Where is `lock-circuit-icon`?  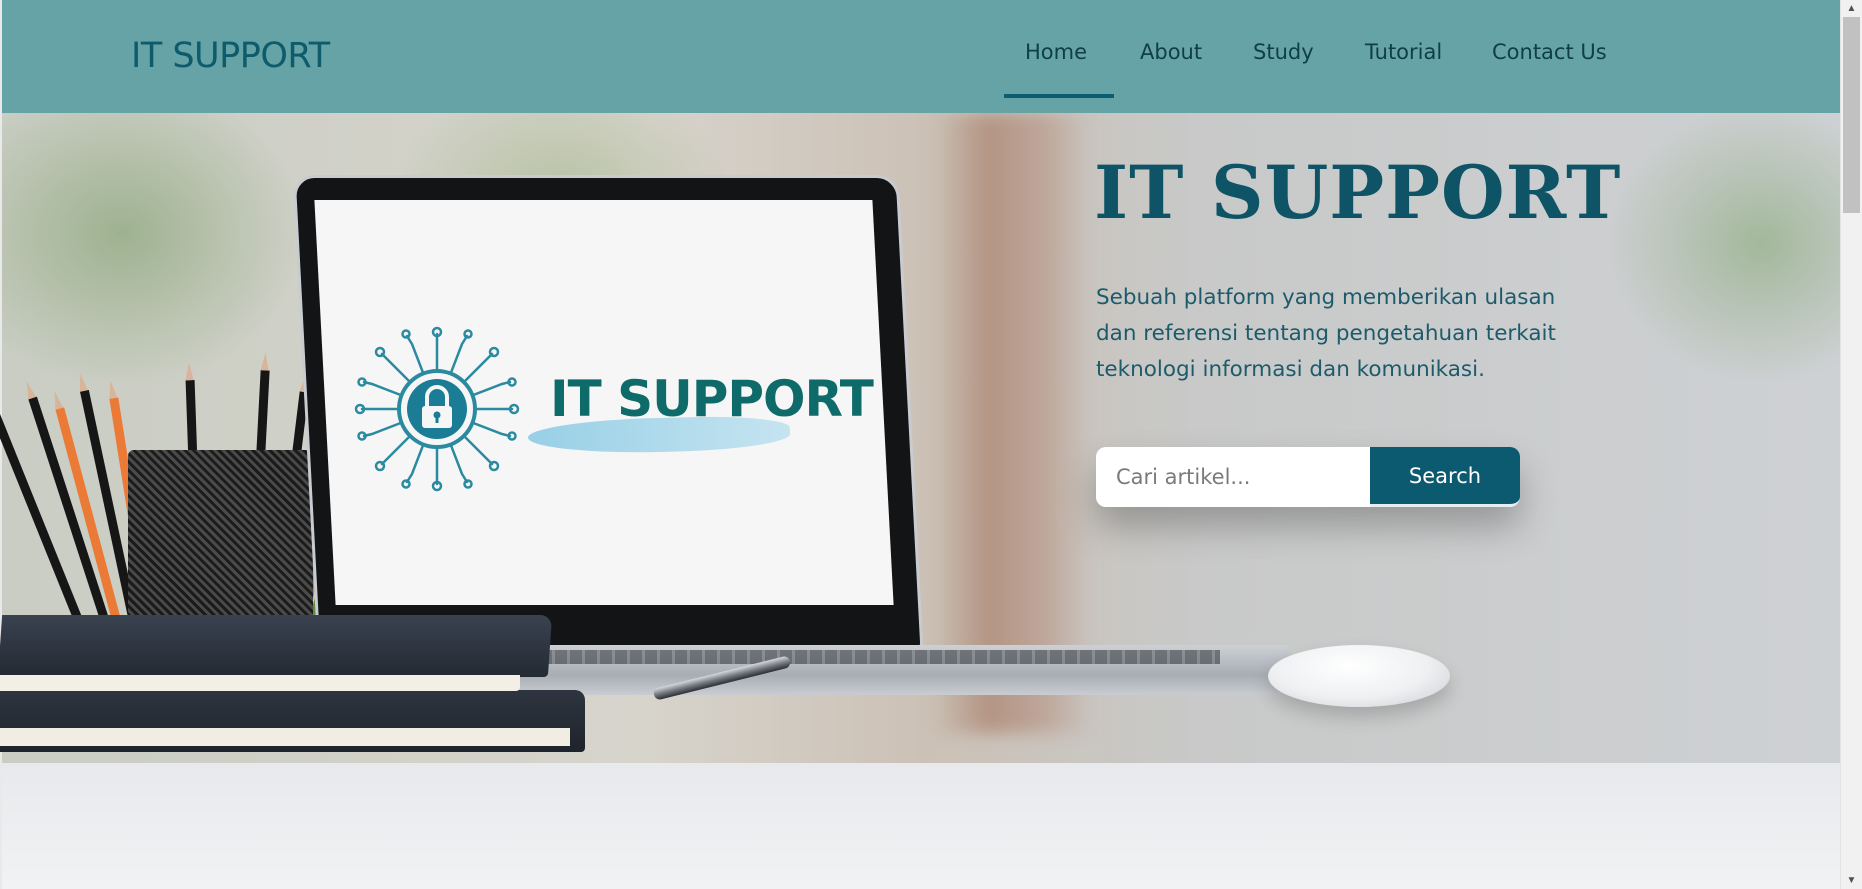 lock-circuit-icon is located at coordinates (437, 409).